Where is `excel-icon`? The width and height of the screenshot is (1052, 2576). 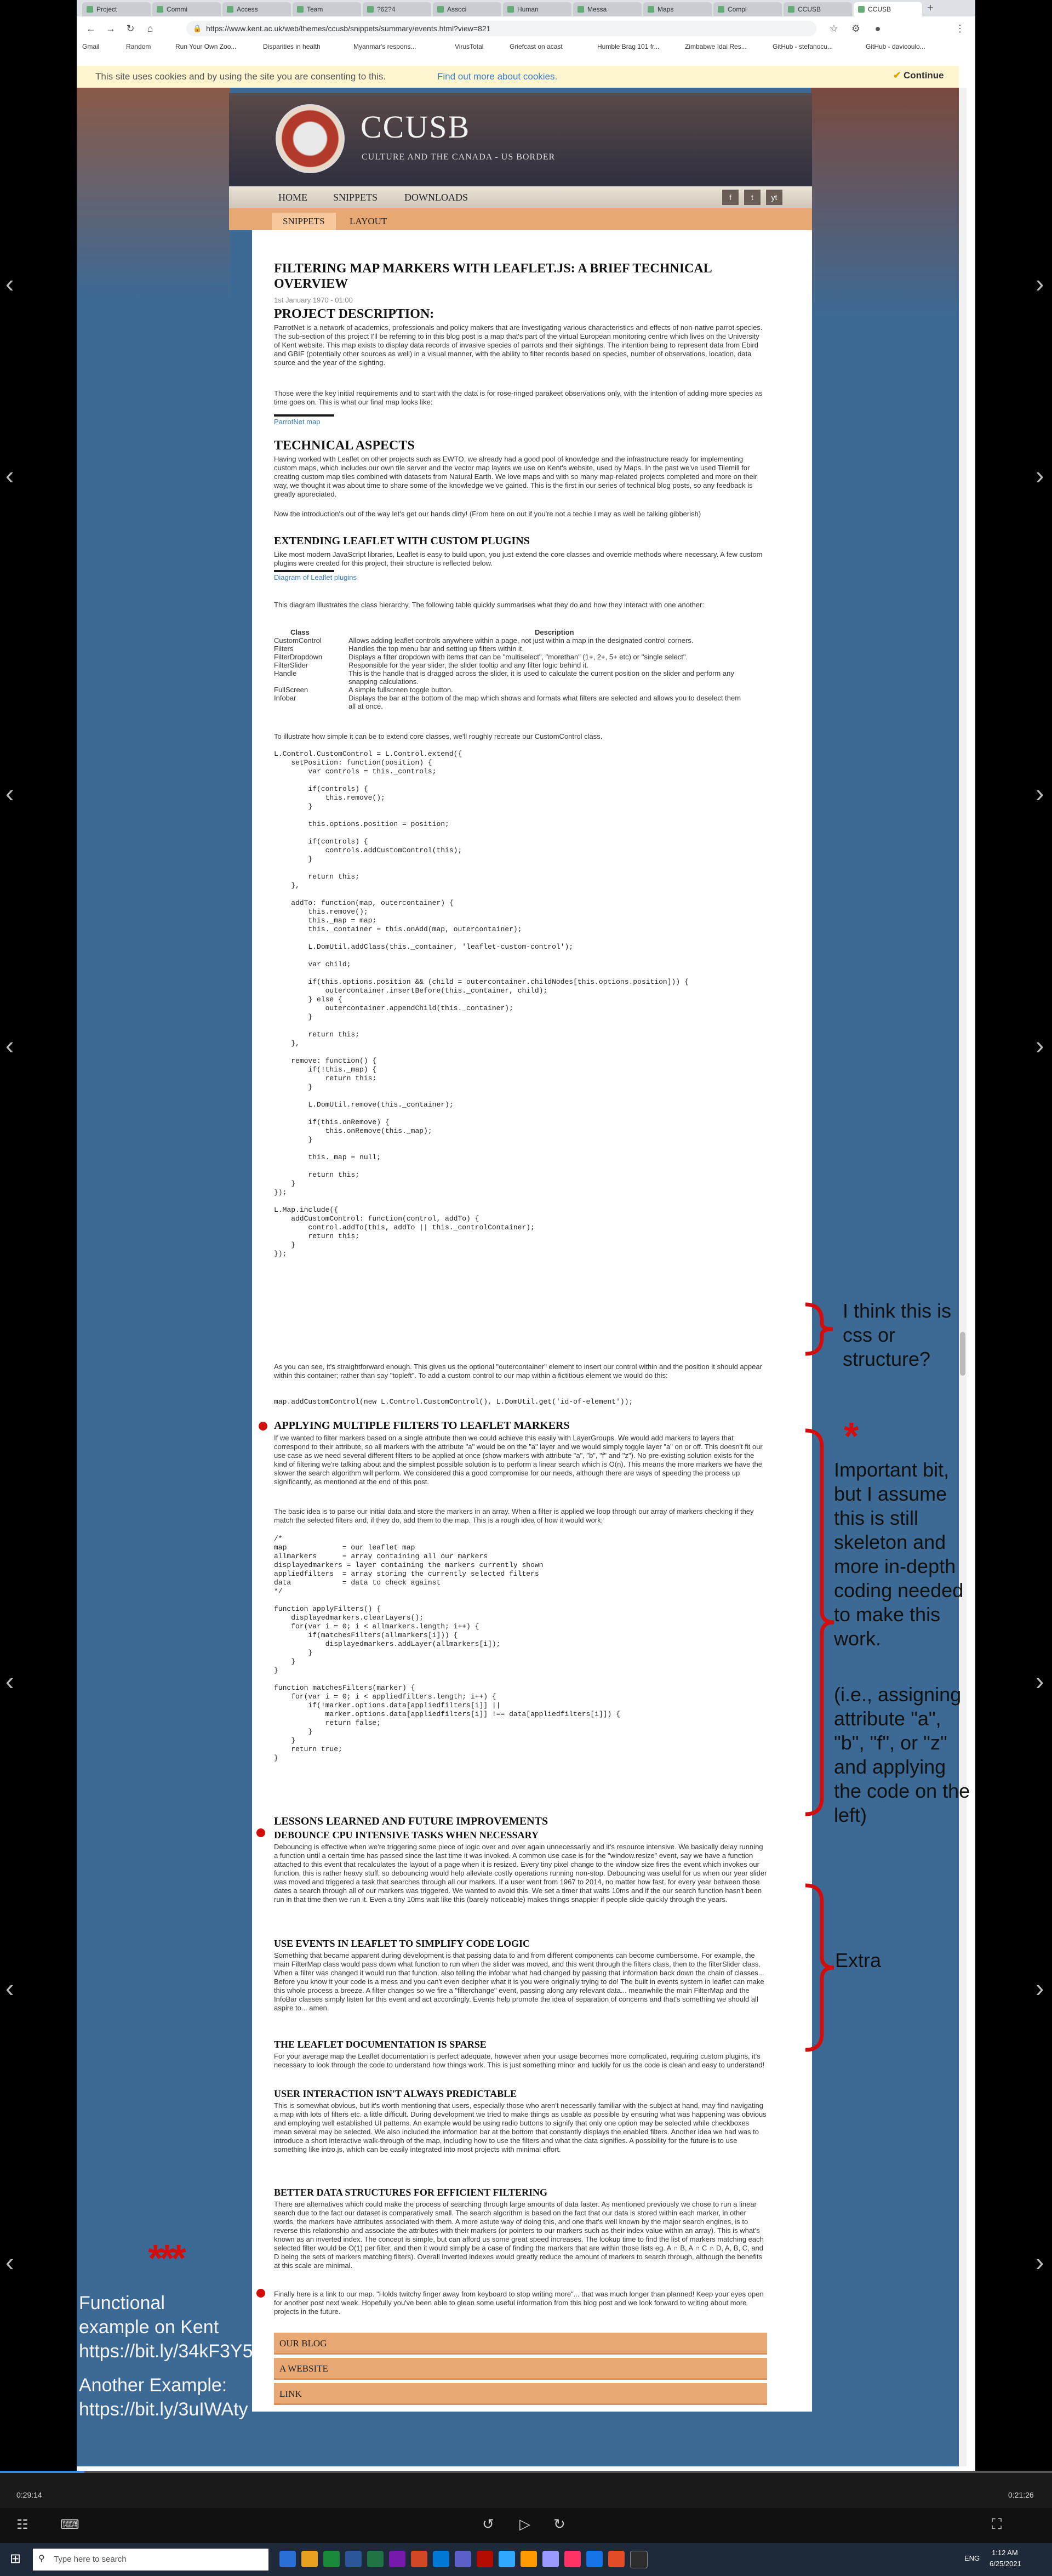 excel-icon is located at coordinates (376, 2559).